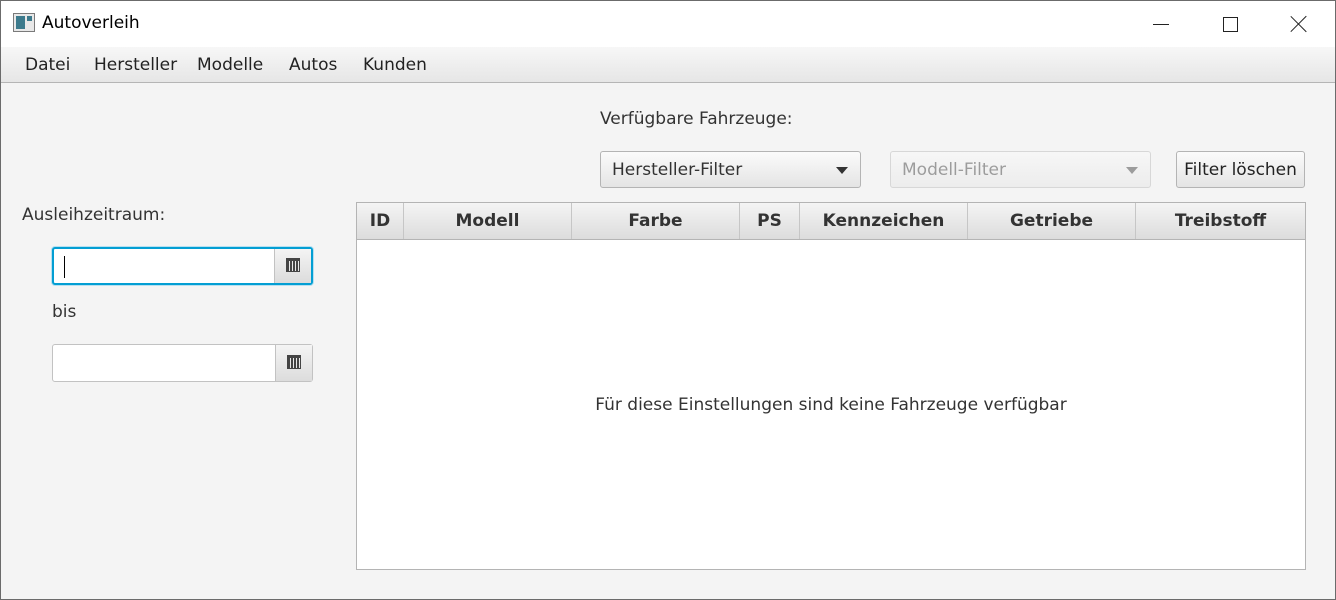 This screenshot has width=1336, height=600. Describe the element at coordinates (313, 65) in the screenshot. I see `menu-autos: Autos` at that location.